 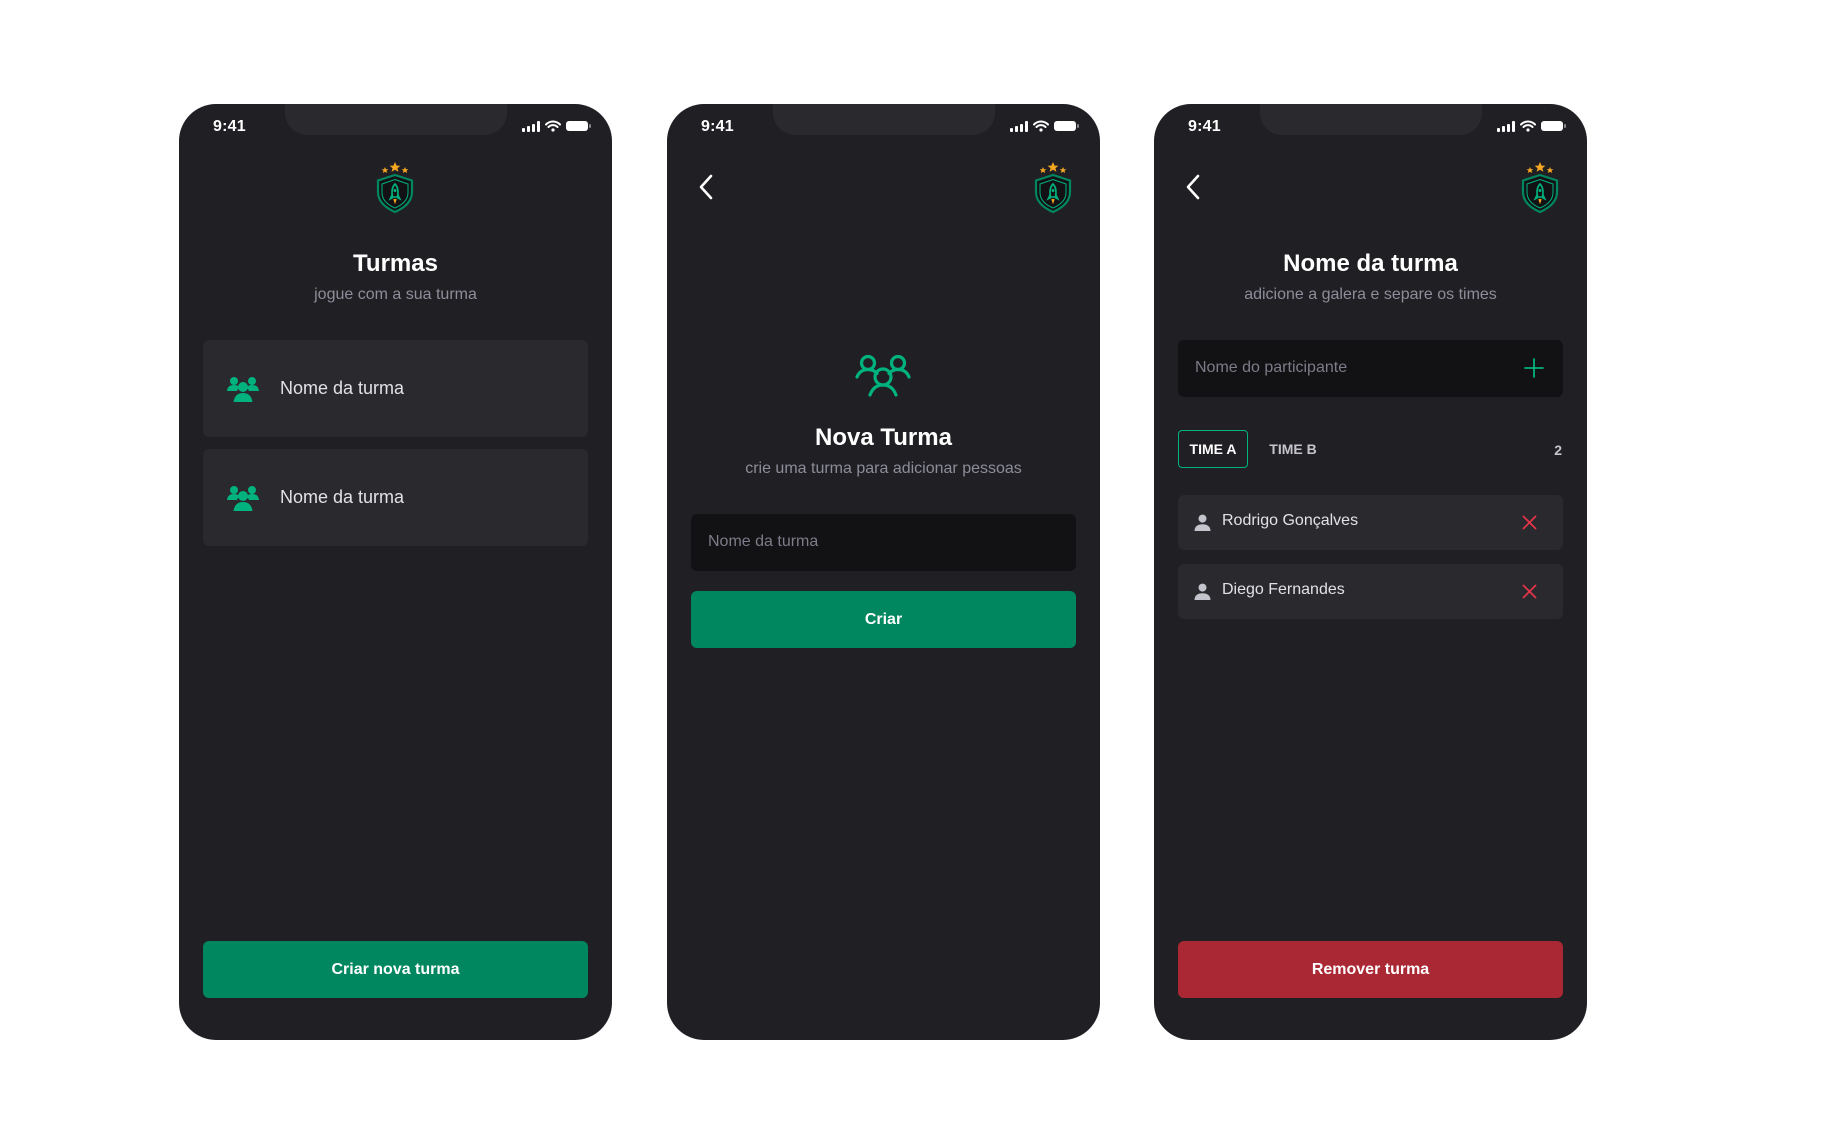 What do you see at coordinates (1558, 450) in the screenshot?
I see `player-count: 2` at bounding box center [1558, 450].